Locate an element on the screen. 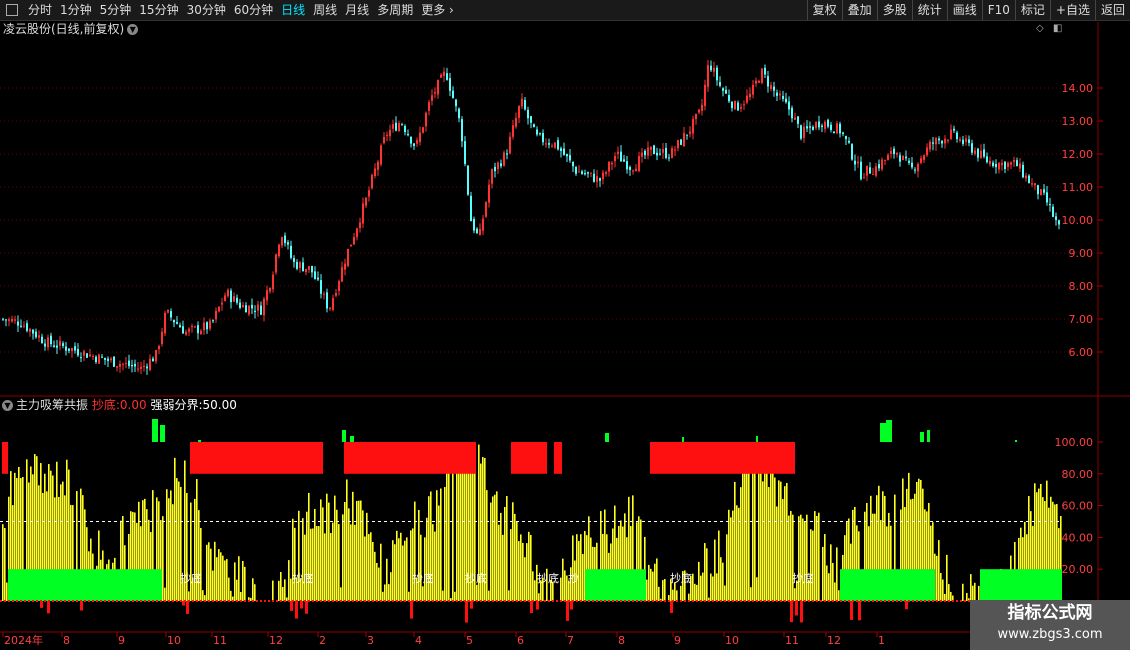 The height and width of the screenshot is (650, 1130). price-tick-label: 14.00 is located at coordinates (1078, 88).